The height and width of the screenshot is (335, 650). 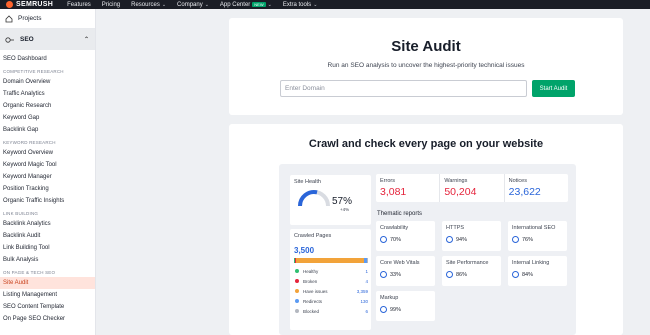 I want to click on legend-label: Have issues, so click(x=315, y=291).